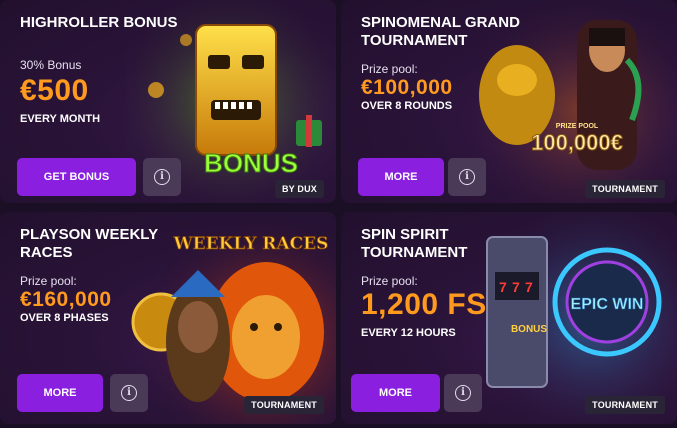  Describe the element at coordinates (76, 177) in the screenshot. I see `get-bonus-button: GET BONUS` at that location.